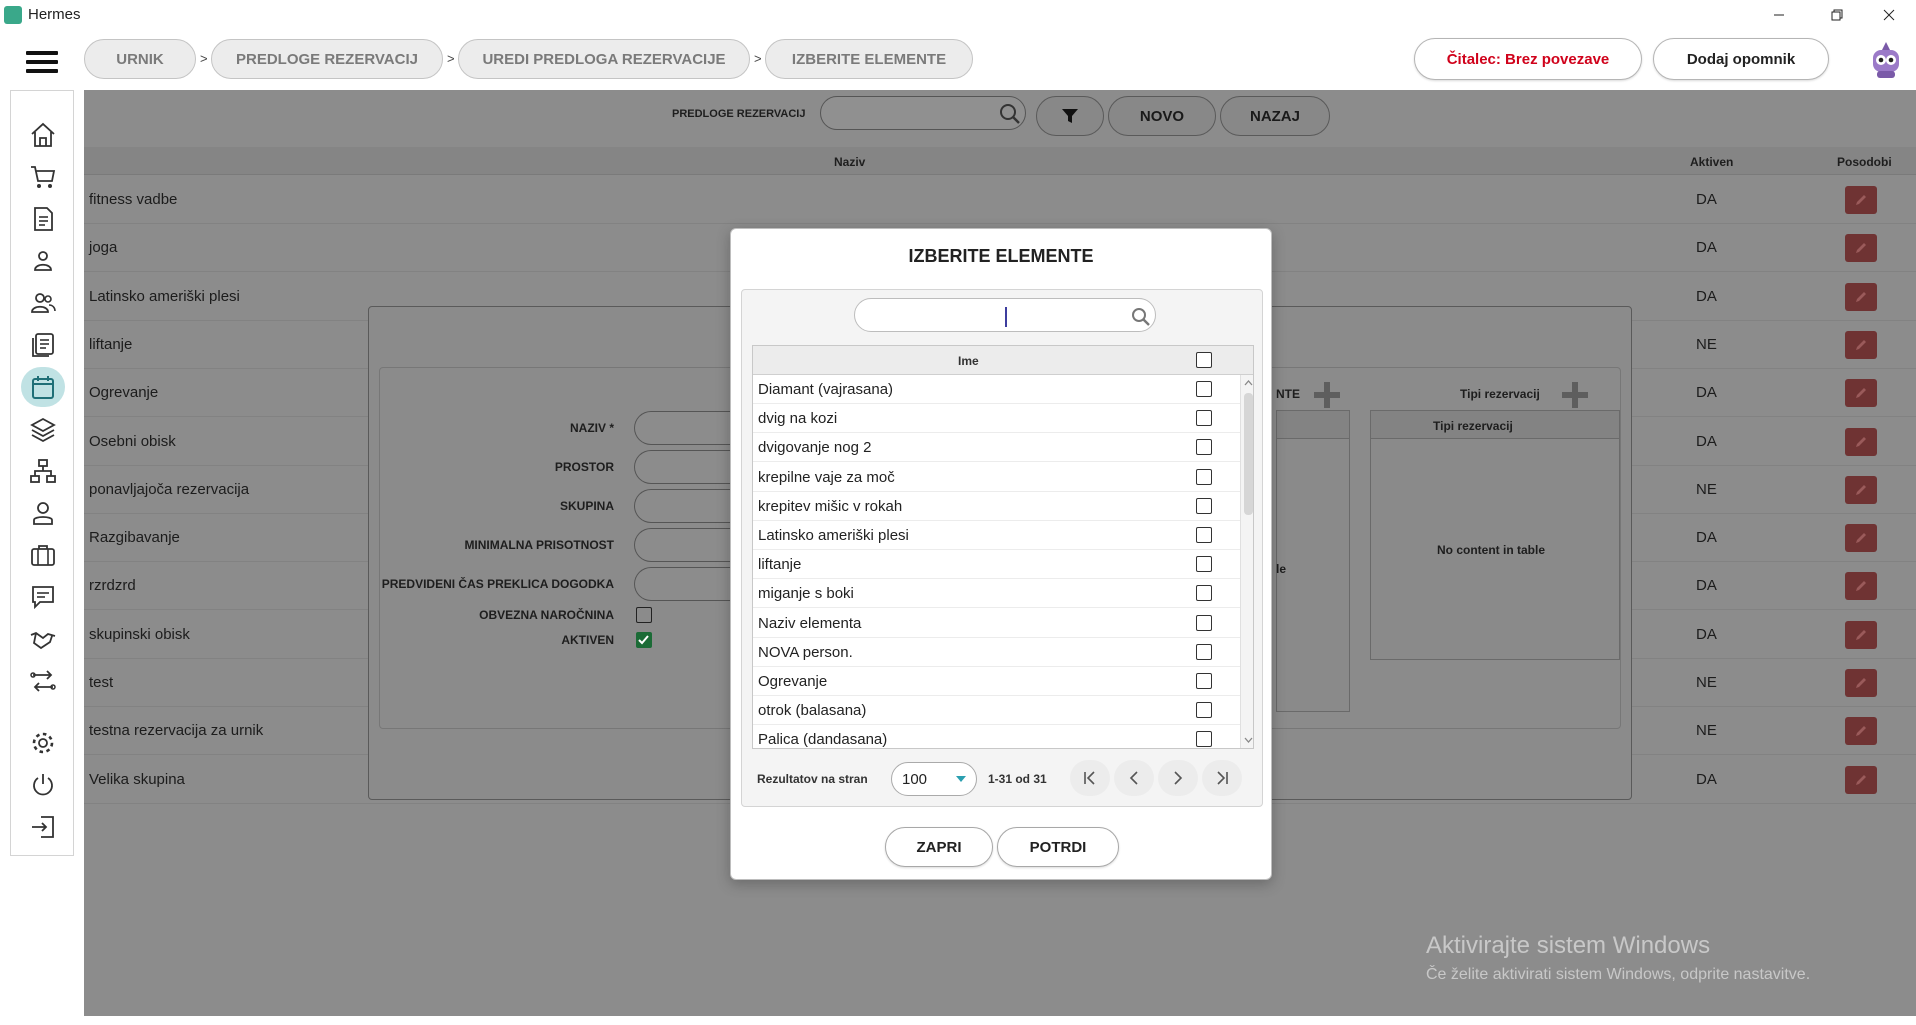 The image size is (1916, 1025). What do you see at coordinates (1090, 778) in the screenshot?
I see `first-page-button` at bounding box center [1090, 778].